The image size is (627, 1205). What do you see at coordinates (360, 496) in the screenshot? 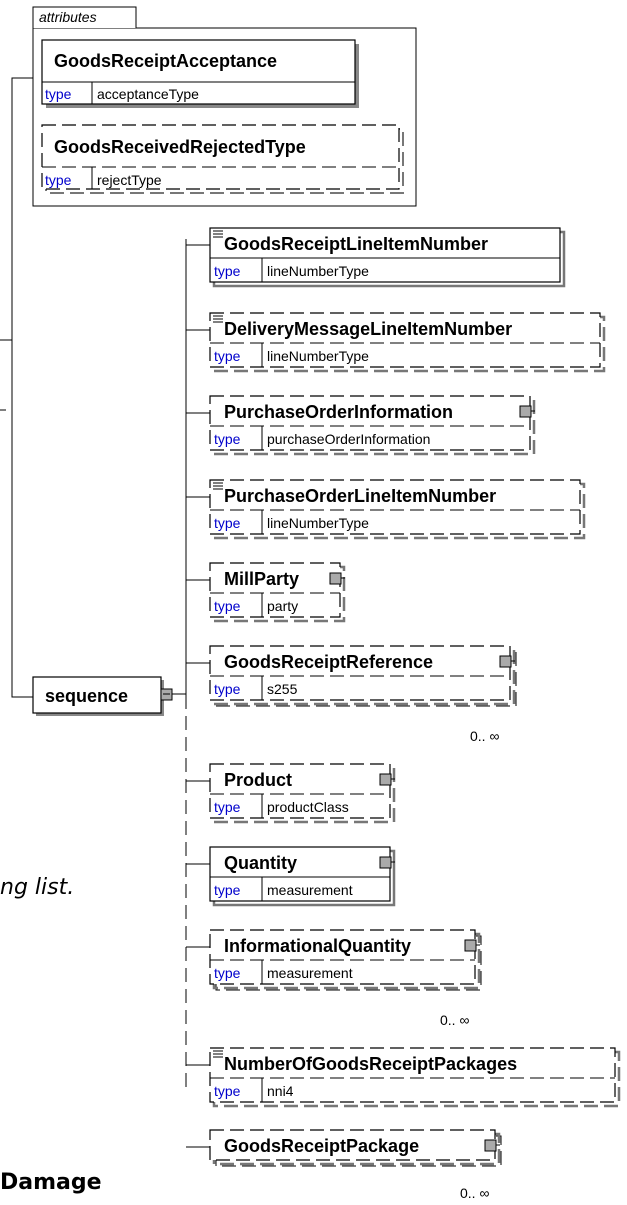
I see `element-name: PurchaseOrderLineItemNumber` at bounding box center [360, 496].